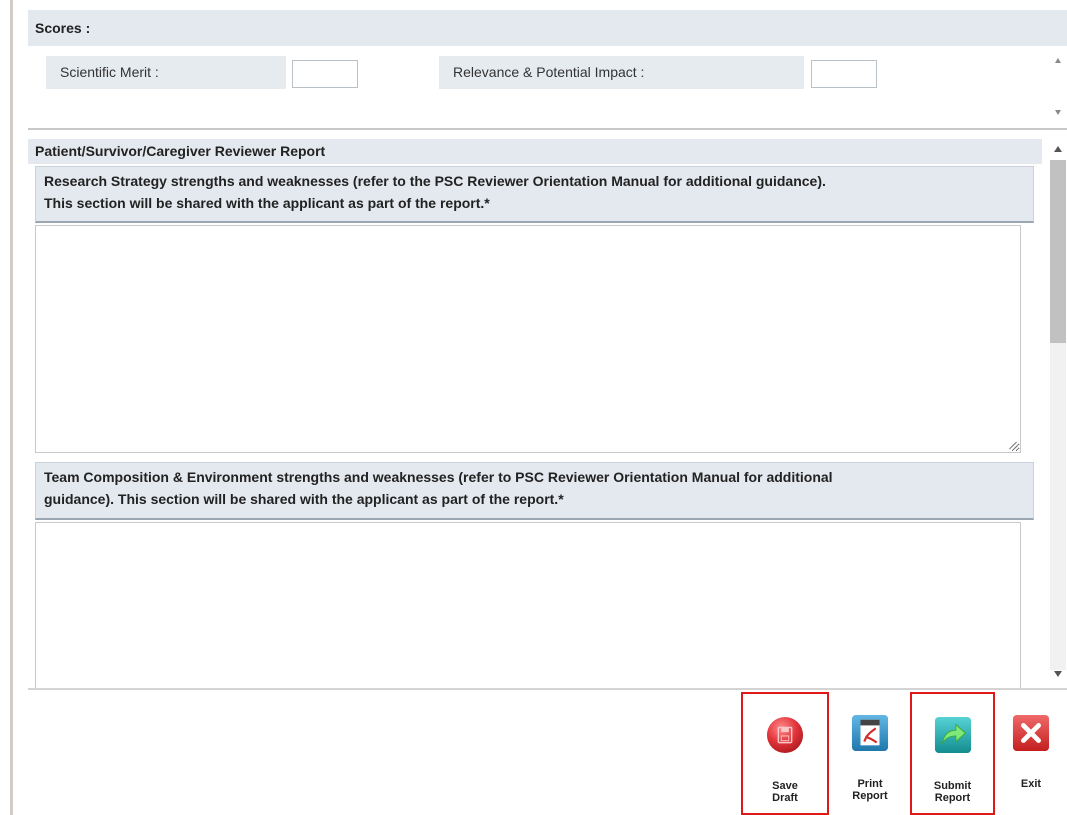  What do you see at coordinates (870, 784) in the screenshot?
I see `label-line: Print` at bounding box center [870, 784].